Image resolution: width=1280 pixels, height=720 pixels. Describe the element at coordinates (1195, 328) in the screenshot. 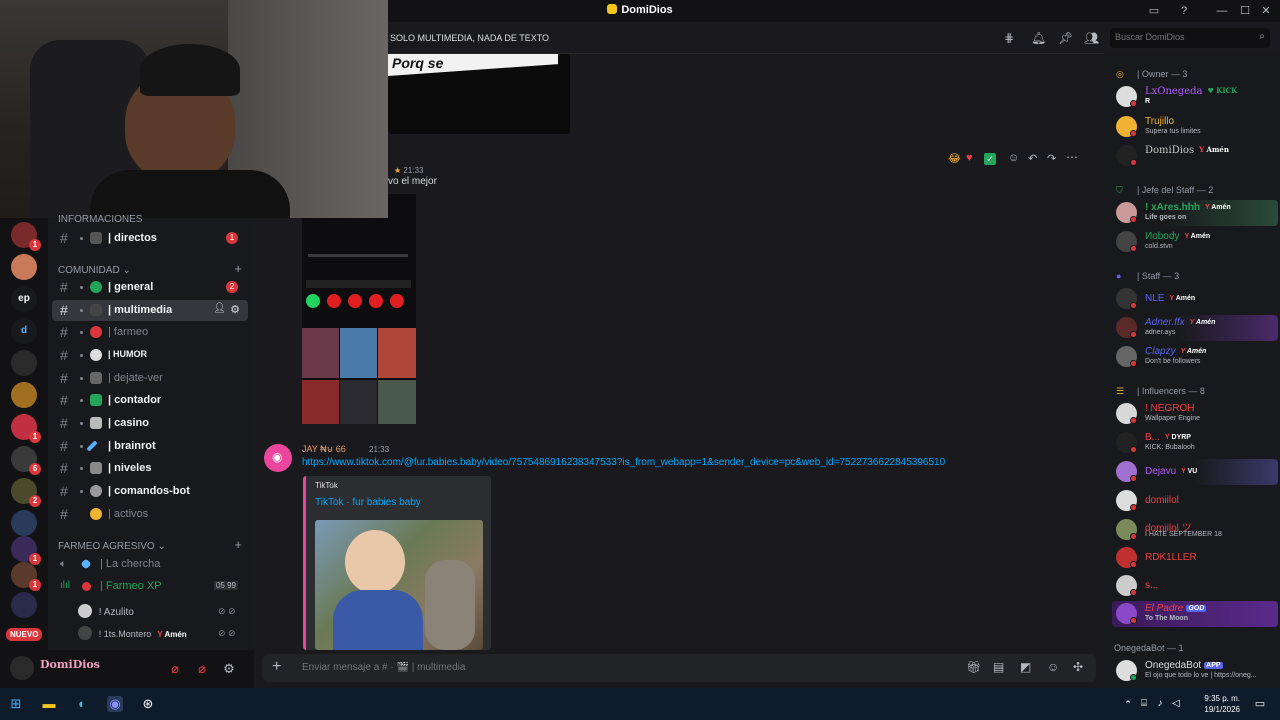

I see `member-item: Adner.ffx Y Amén adner.ays` at that location.